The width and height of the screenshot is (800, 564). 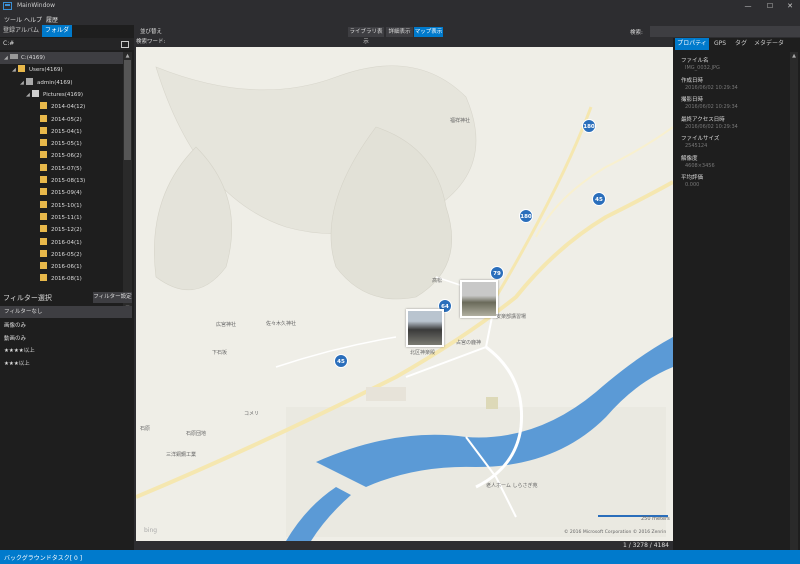 I want to click on tree-item: 2016-08(1), so click(x=61, y=279).